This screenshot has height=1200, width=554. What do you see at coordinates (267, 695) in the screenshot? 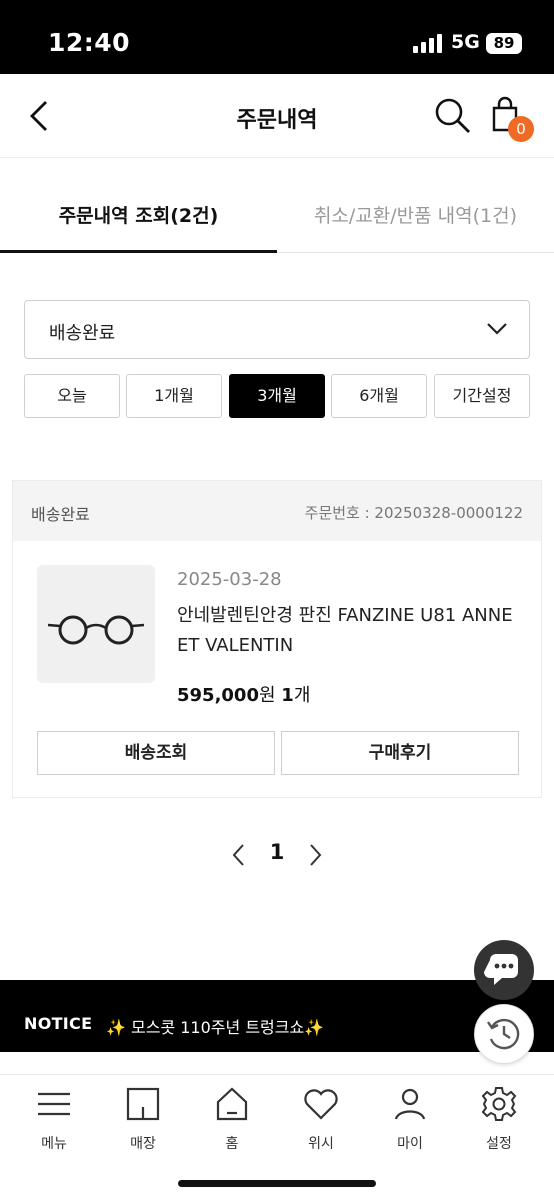
I see `price-unit: 원` at bounding box center [267, 695].